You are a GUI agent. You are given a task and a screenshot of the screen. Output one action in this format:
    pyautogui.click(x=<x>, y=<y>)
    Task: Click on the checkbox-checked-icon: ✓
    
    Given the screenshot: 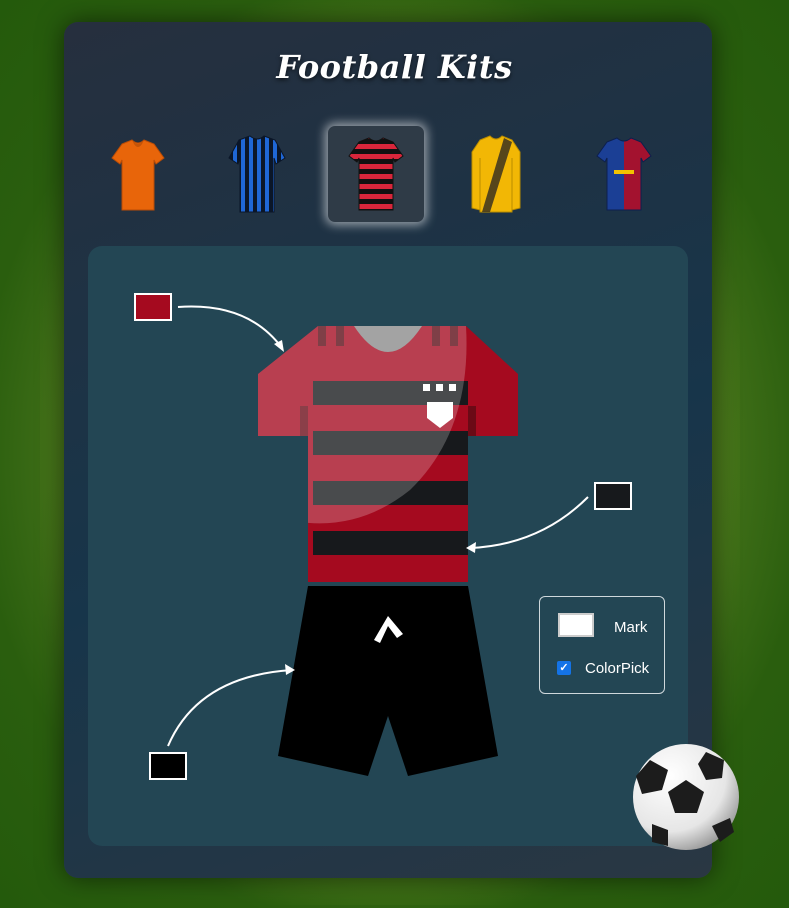 What is the action you would take?
    pyautogui.click(x=564, y=668)
    